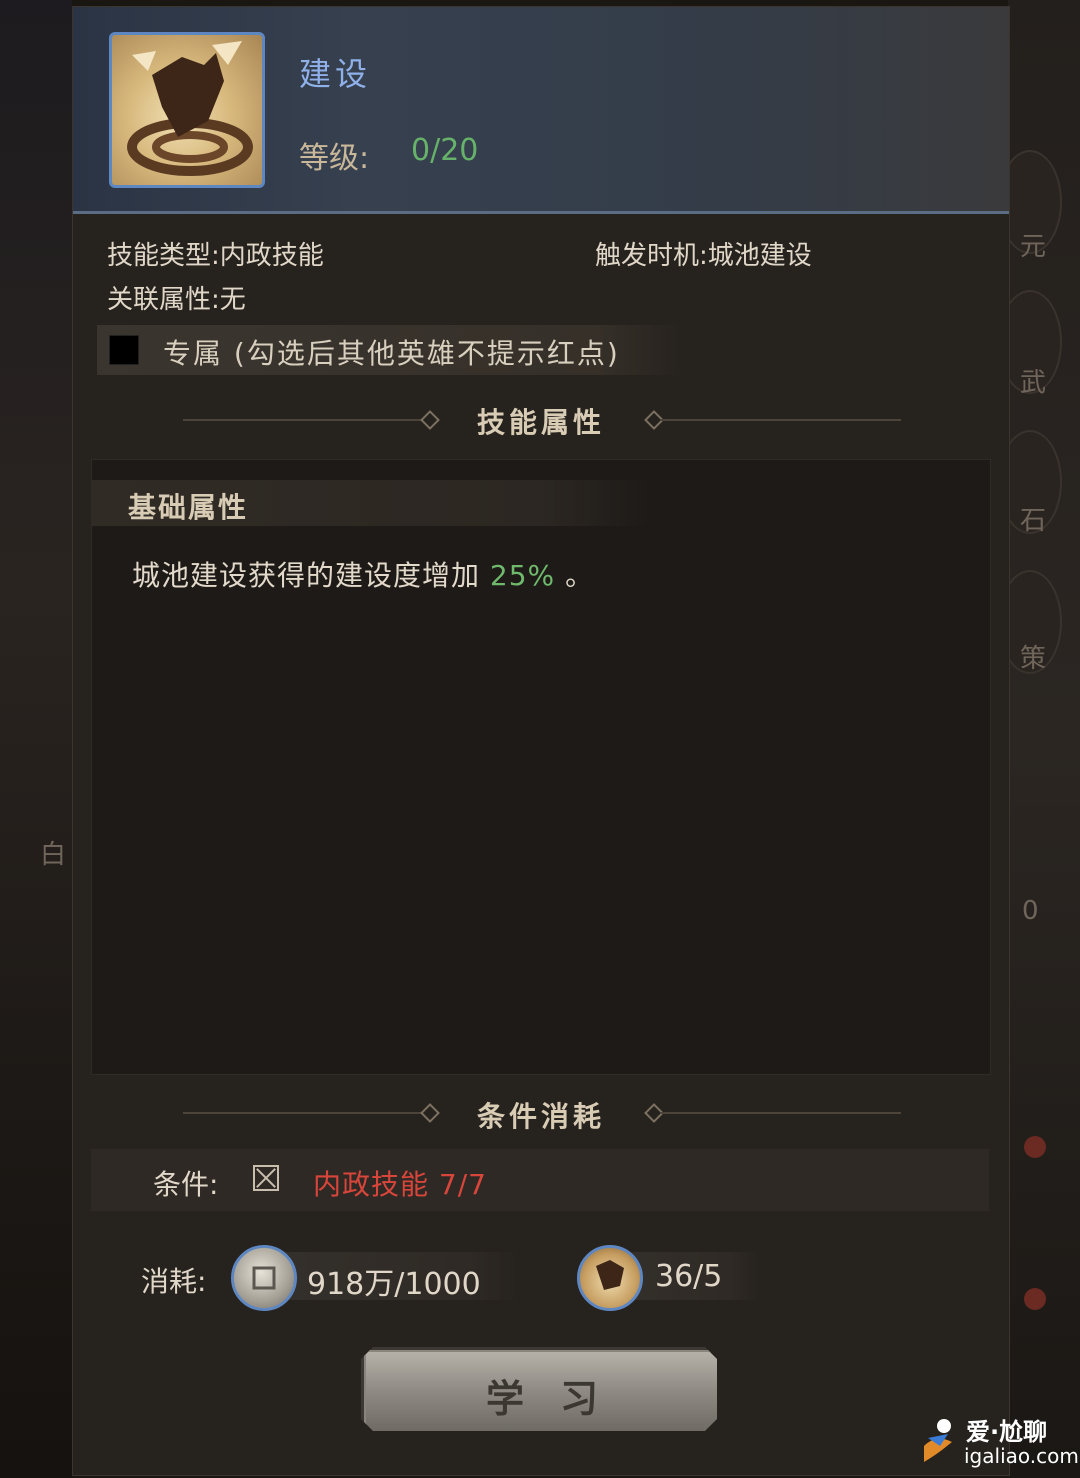 This screenshot has width=1080, height=1478. What do you see at coordinates (264, 1278) in the screenshot?
I see `silver-coin-icon` at bounding box center [264, 1278].